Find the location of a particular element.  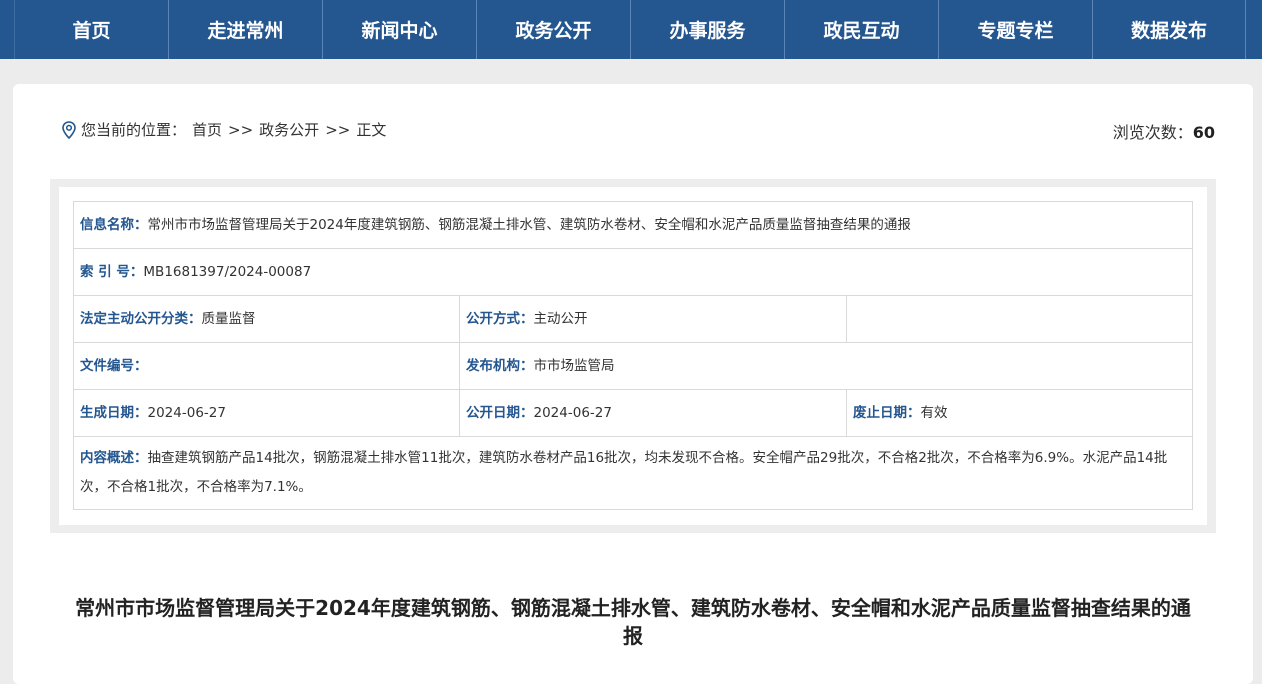

table-row: 生成日期：2024-06-27 公开日期：2024-06-27 废止日期：有效 is located at coordinates (633, 413).